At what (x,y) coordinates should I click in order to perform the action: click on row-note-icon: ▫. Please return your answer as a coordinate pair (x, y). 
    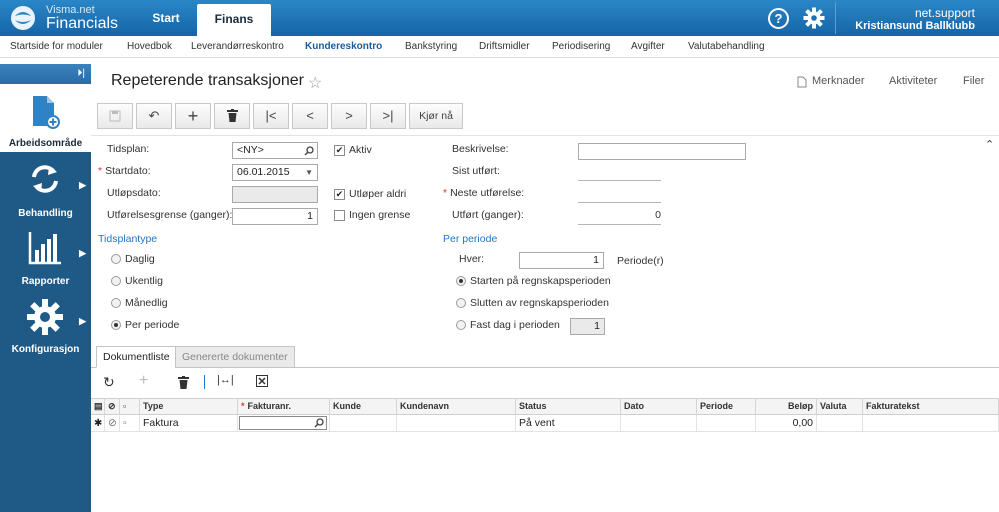
    Looking at the image, I should click on (130, 423).